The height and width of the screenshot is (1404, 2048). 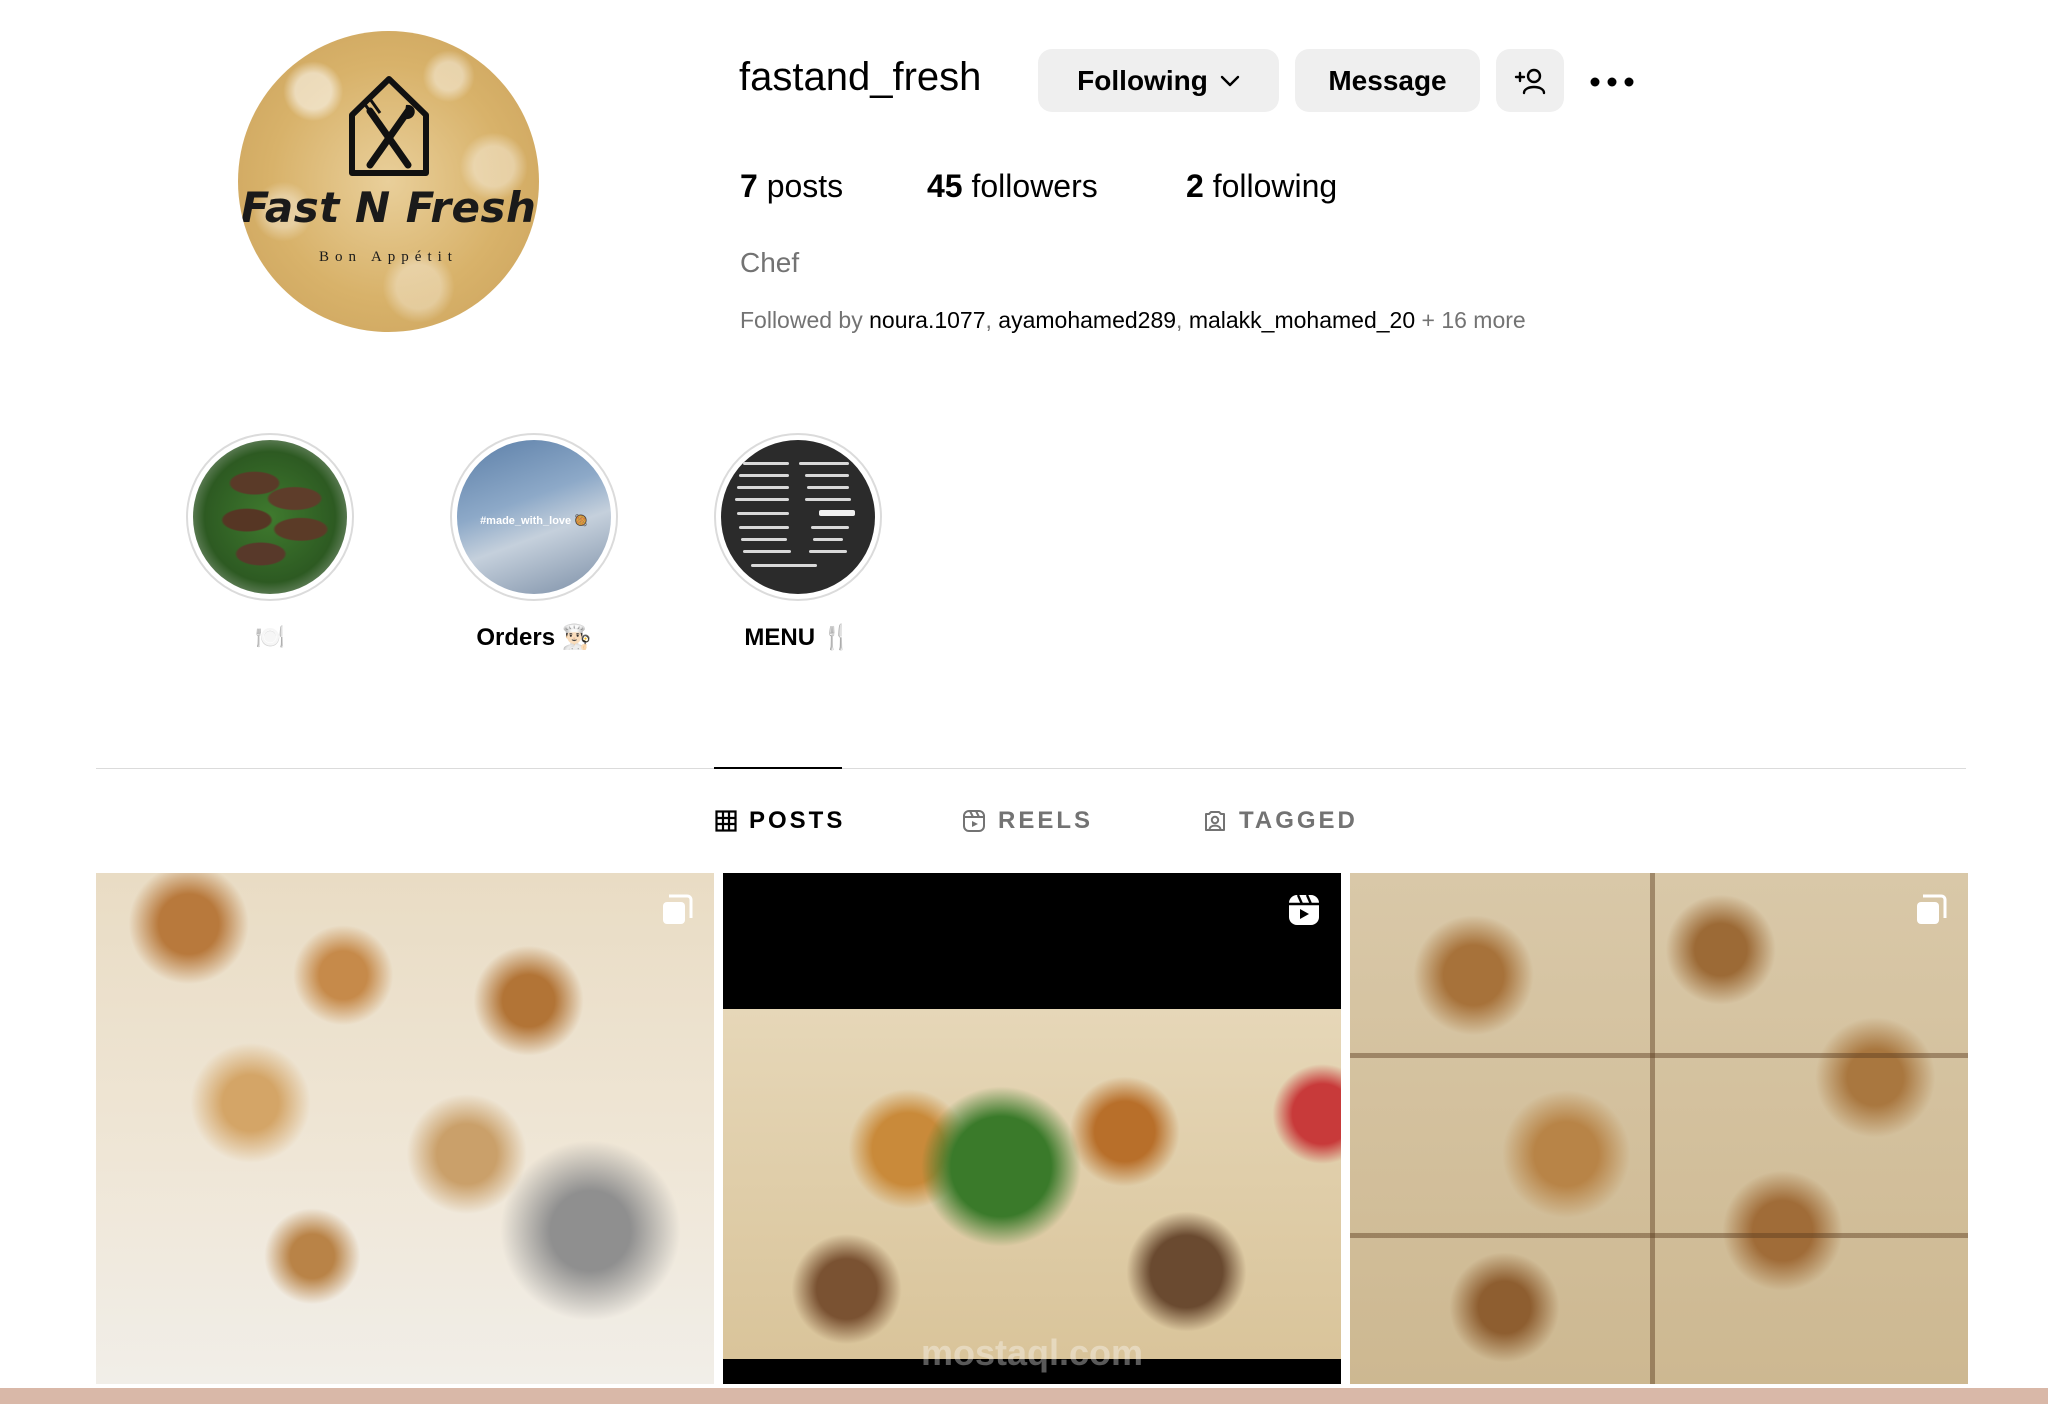 I want to click on post-thumbnail: mostaql.com, so click(x=1032, y=1128).